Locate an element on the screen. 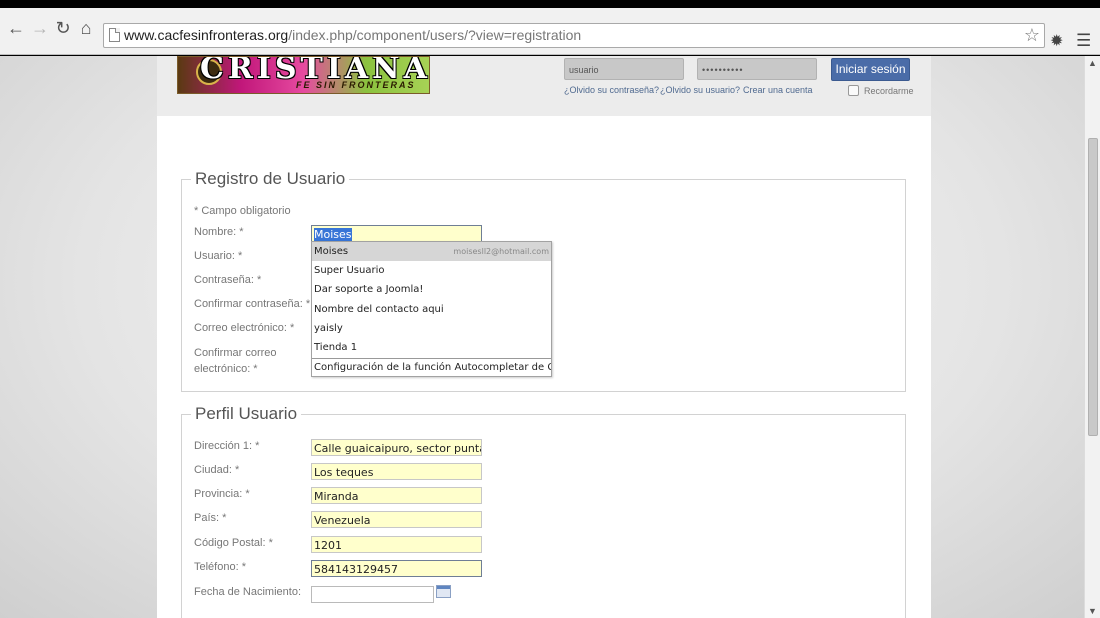 The width and height of the screenshot is (1100, 618). city-label: Ciudad: * is located at coordinates (217, 470).